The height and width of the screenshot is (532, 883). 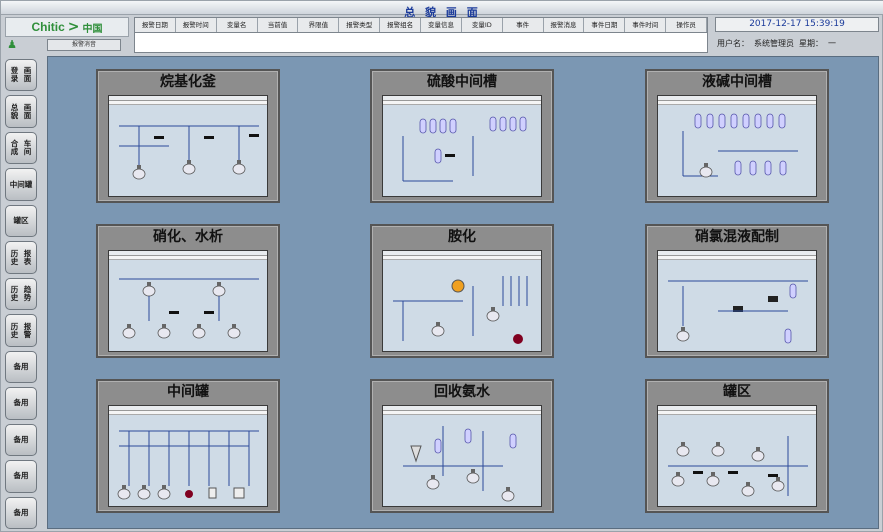 I want to click on logo-chinese: 中国, so click(x=92, y=29).